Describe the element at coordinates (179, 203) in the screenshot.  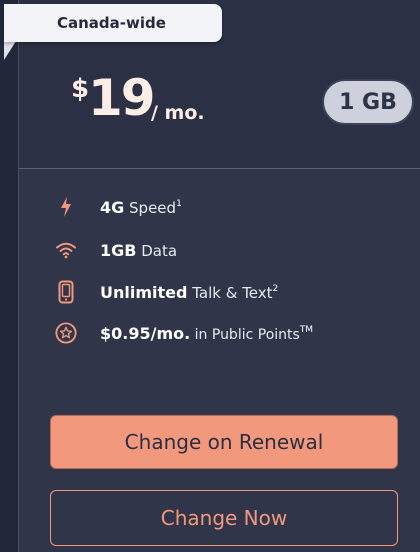
I see `footnote-marker: 1` at that location.